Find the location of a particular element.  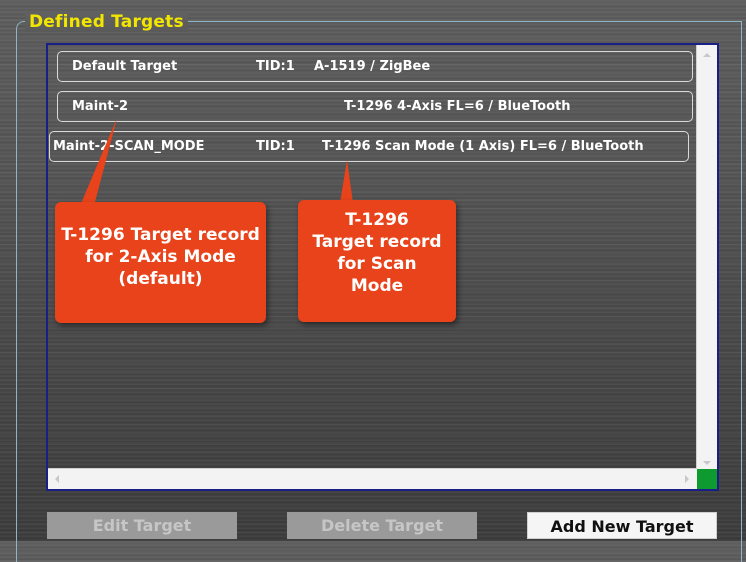

target-name: Maint-2-SCAN_MODE is located at coordinates (129, 146).